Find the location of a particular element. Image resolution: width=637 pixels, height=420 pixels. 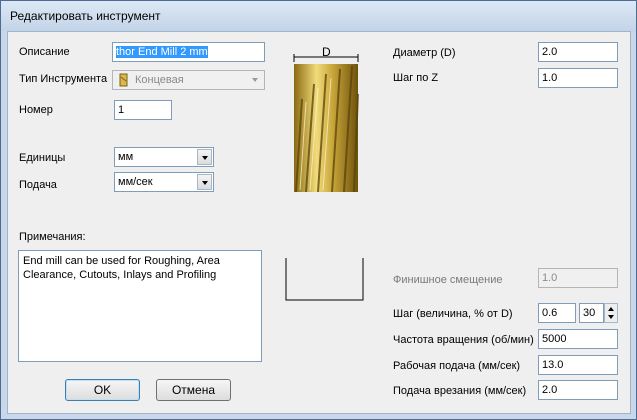

window-title: Редактировать инструмент is located at coordinates (85, 16).